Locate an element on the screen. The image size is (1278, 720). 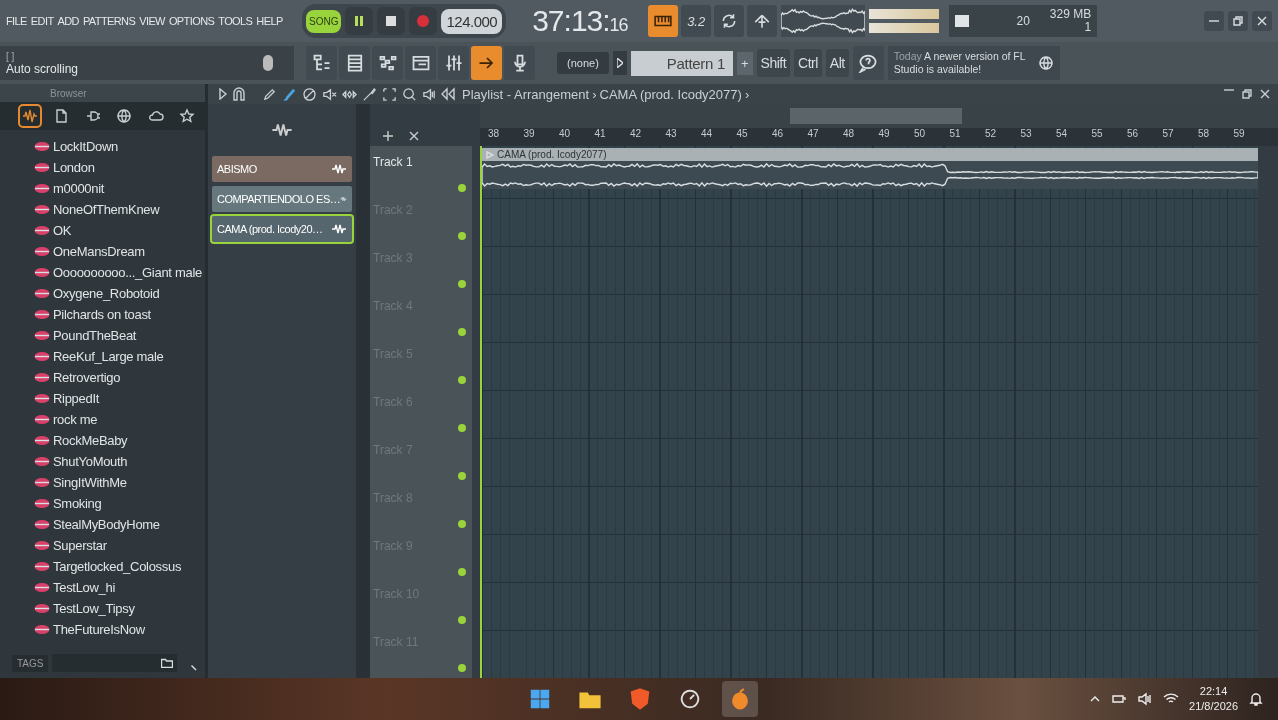
cross-icon is located at coordinates (414, 136).